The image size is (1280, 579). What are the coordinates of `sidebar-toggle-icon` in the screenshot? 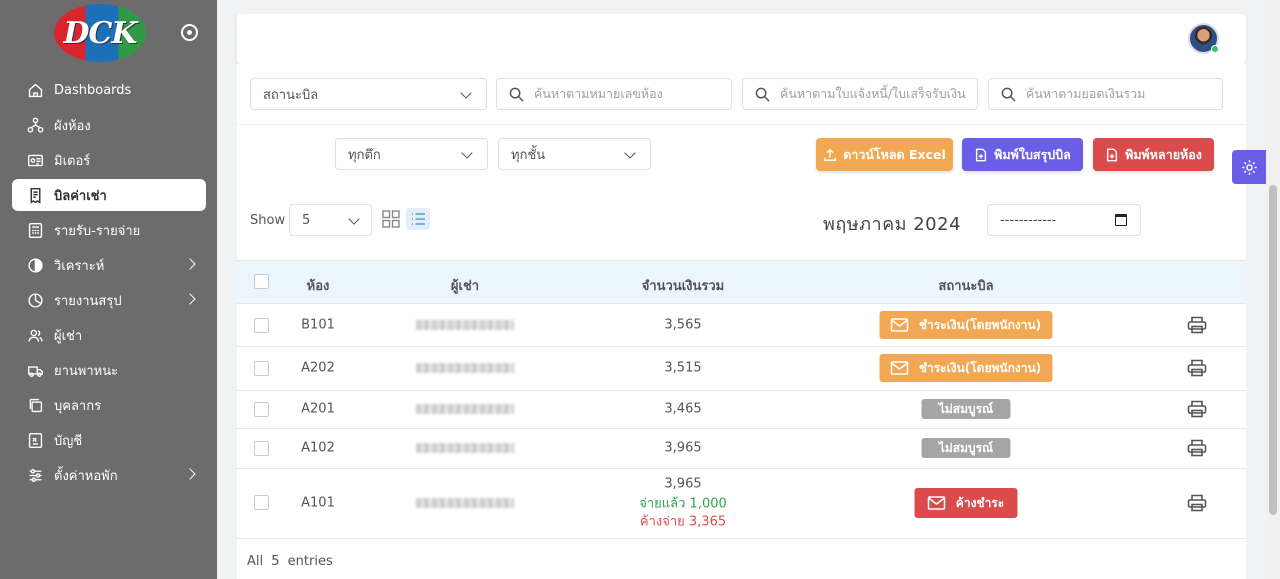 It's located at (189, 32).